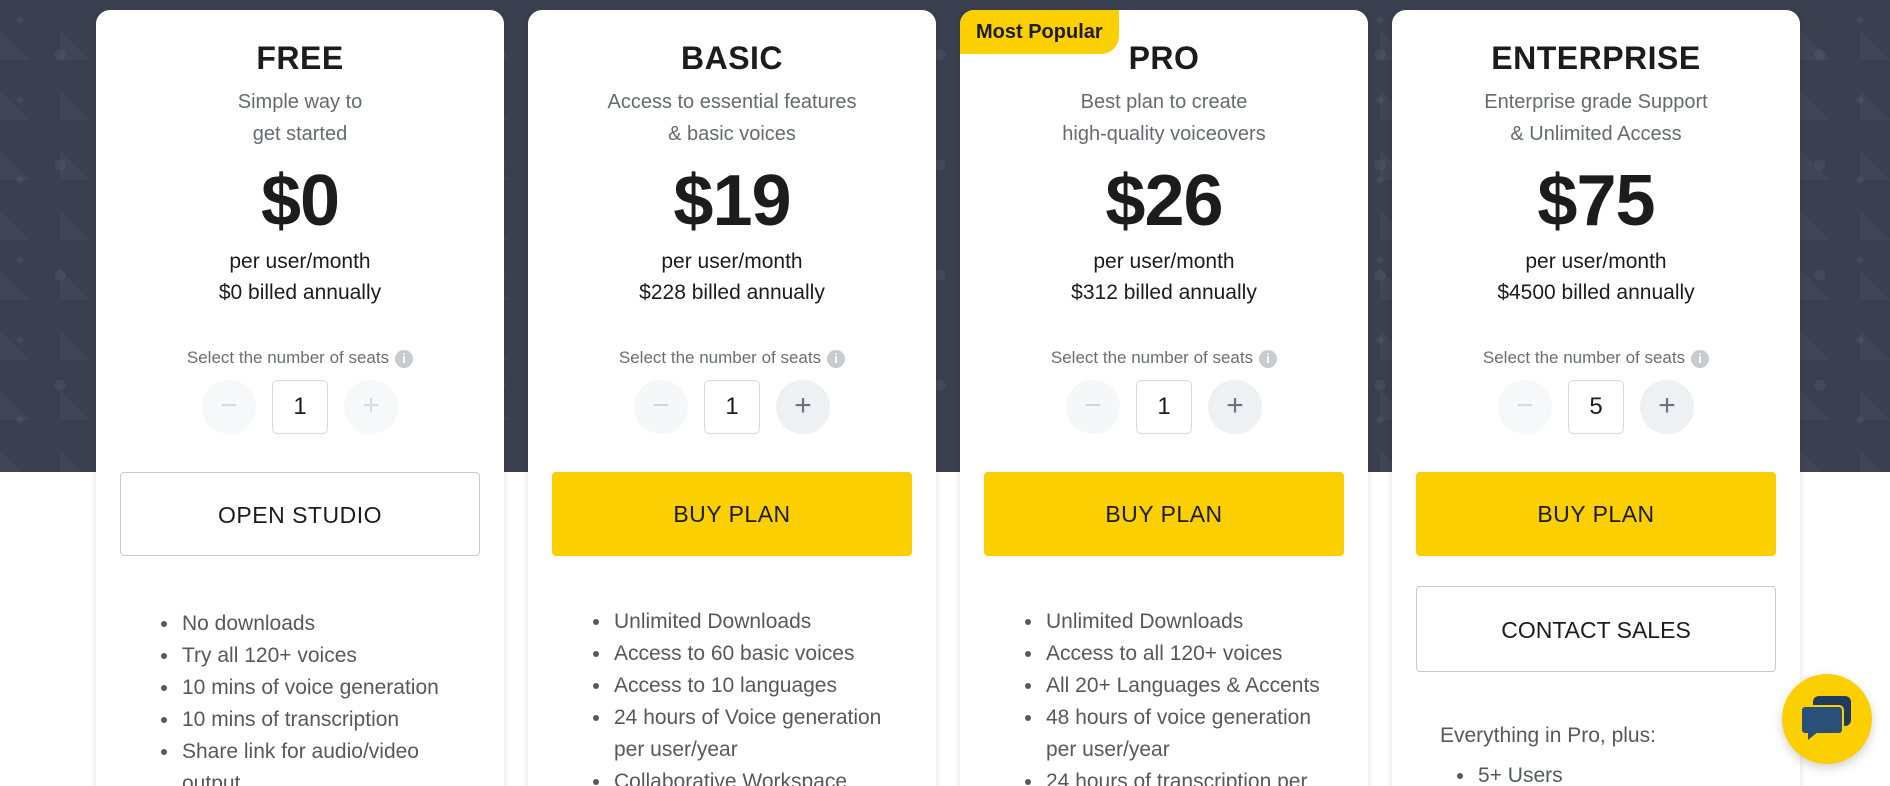 Image resolution: width=1890 pixels, height=786 pixels. What do you see at coordinates (300, 514) in the screenshot?
I see `open-studio-button: OPEN STUDIO` at bounding box center [300, 514].